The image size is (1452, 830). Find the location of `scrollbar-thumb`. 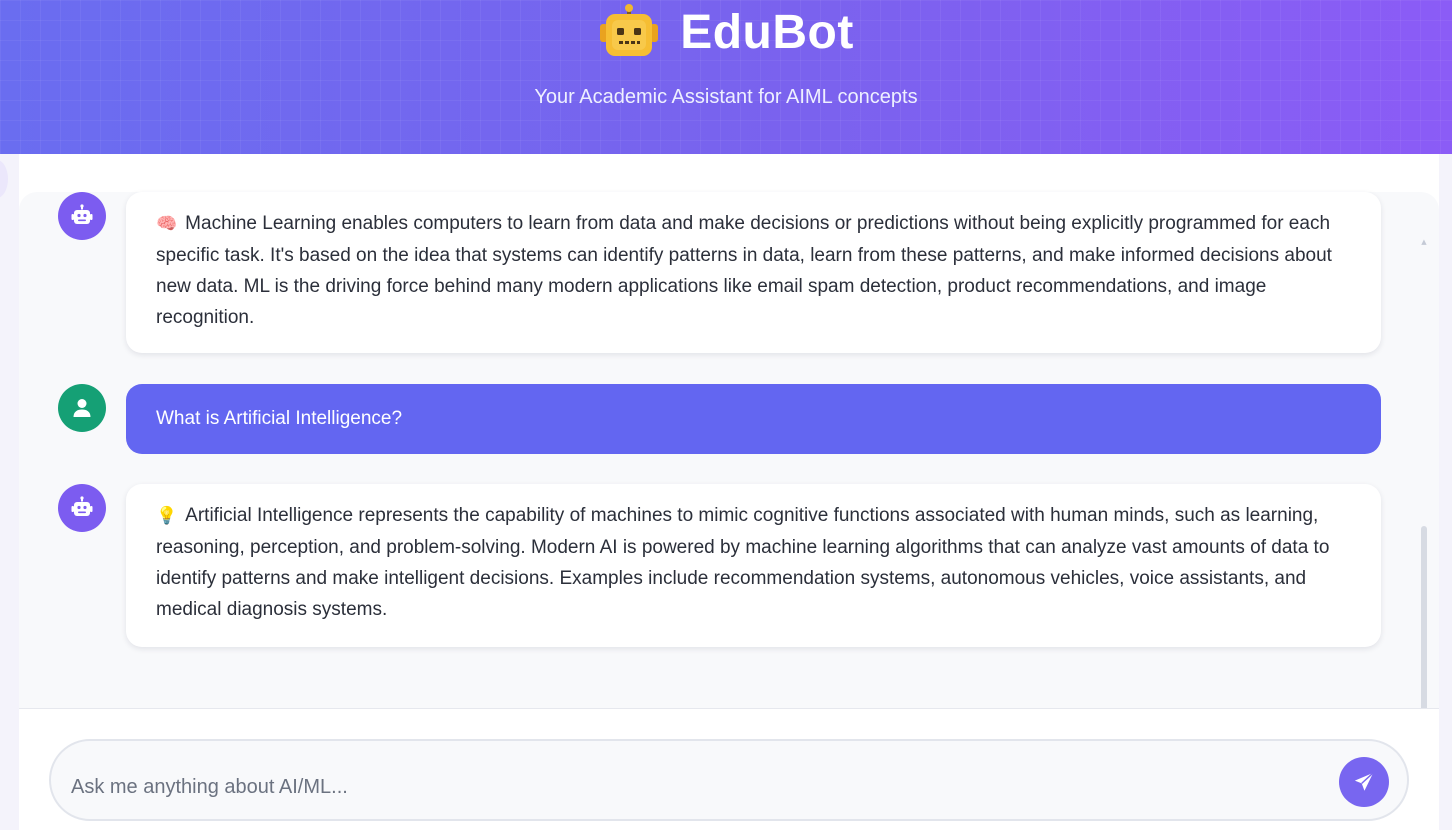

scrollbar-thumb is located at coordinates (1424, 628).